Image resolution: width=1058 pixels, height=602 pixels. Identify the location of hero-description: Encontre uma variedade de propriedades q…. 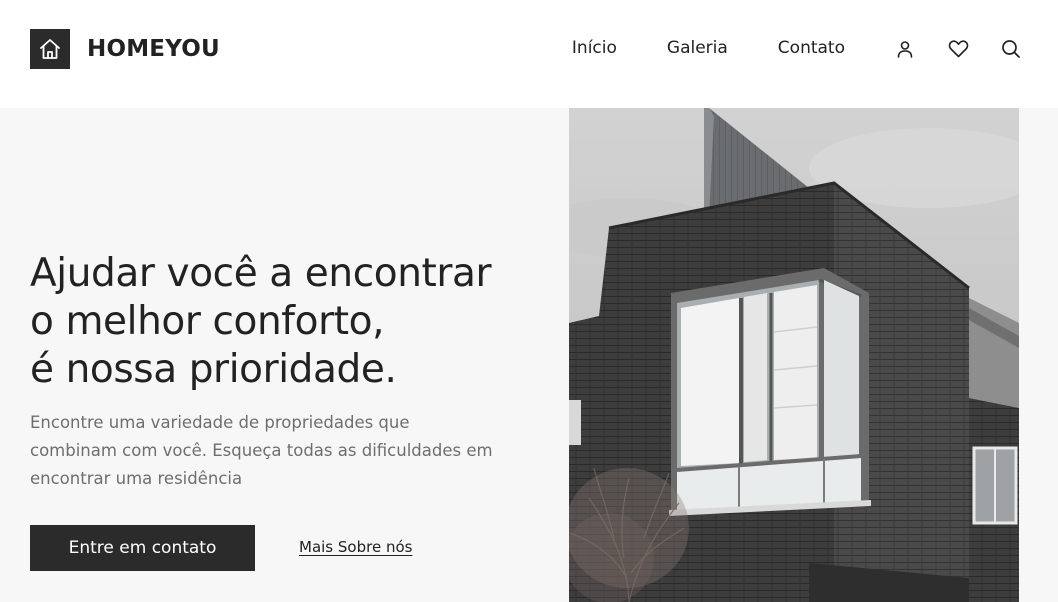
(290, 451).